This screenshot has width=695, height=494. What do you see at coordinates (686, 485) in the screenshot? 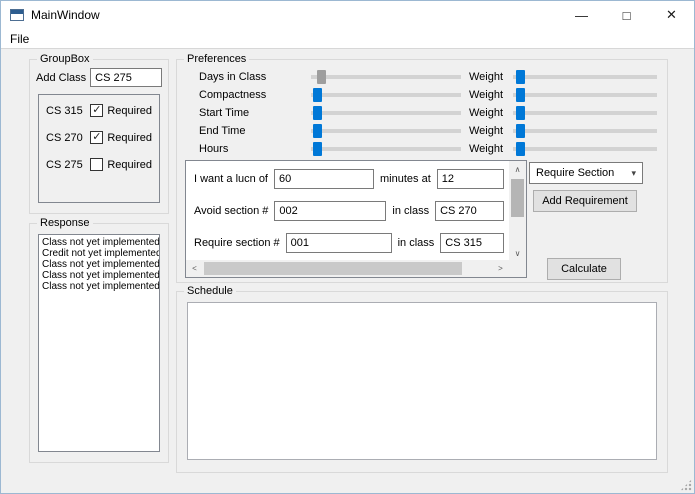
I see `resize-grip` at bounding box center [686, 485].